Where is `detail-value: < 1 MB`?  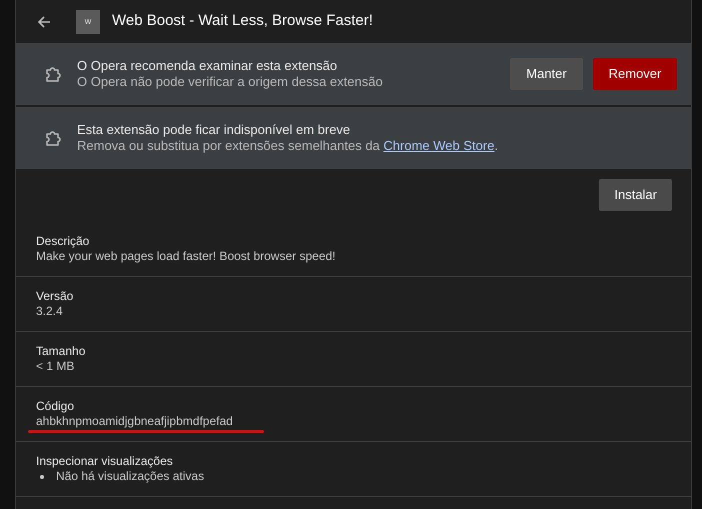
detail-value: < 1 MB is located at coordinates (55, 366).